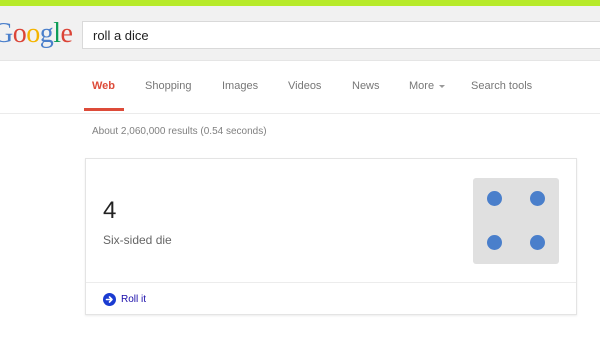  I want to click on tab-search-tools: Search tools, so click(501, 86).